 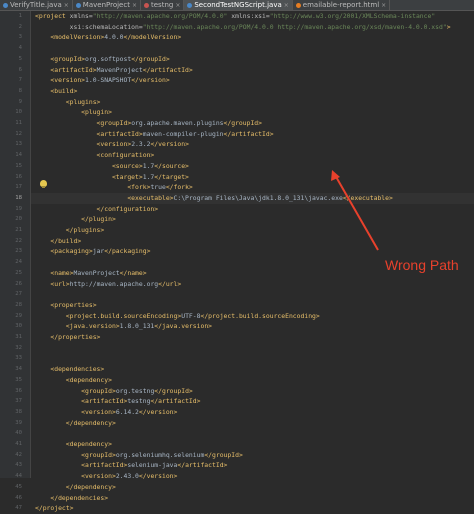 What do you see at coordinates (252, 305) in the screenshot?
I see `code-line: <properties>` at bounding box center [252, 305].